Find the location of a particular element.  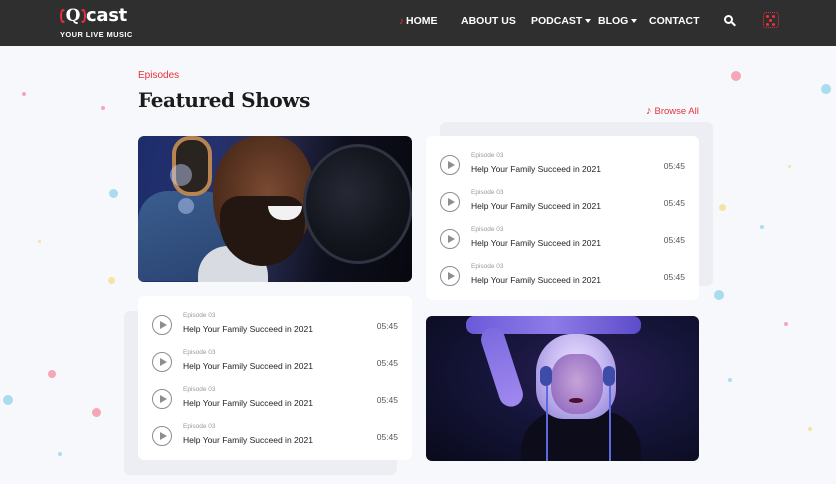

logo-mark: Q is located at coordinates (73, 16).